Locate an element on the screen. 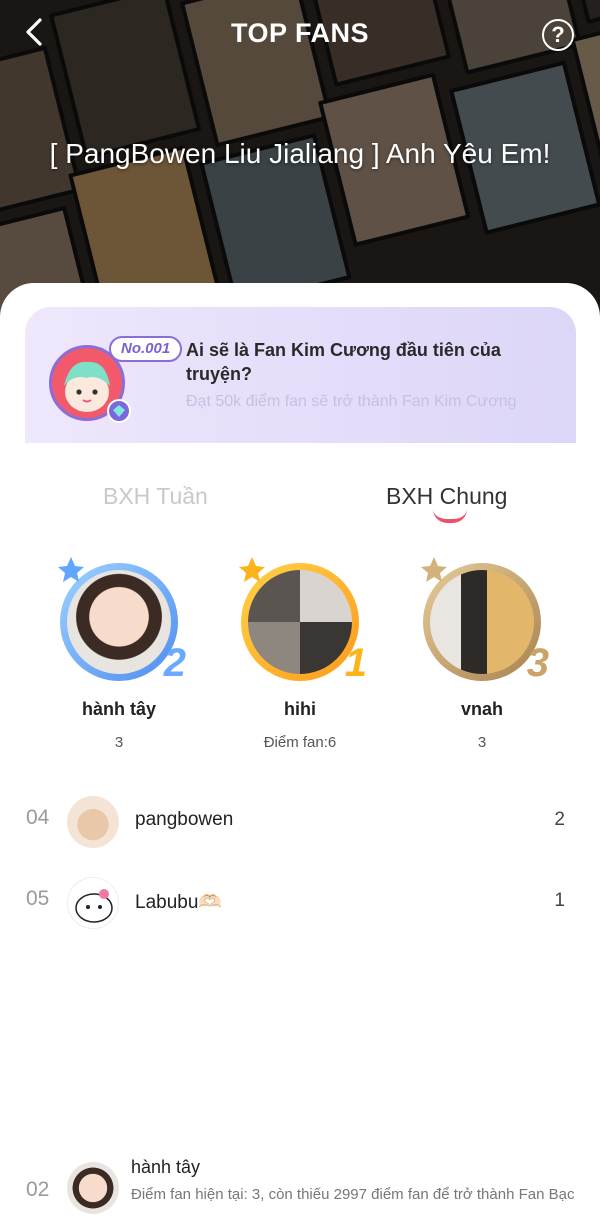  list-item: 05 Labubu🫶🏻 1 is located at coordinates (300, 902).